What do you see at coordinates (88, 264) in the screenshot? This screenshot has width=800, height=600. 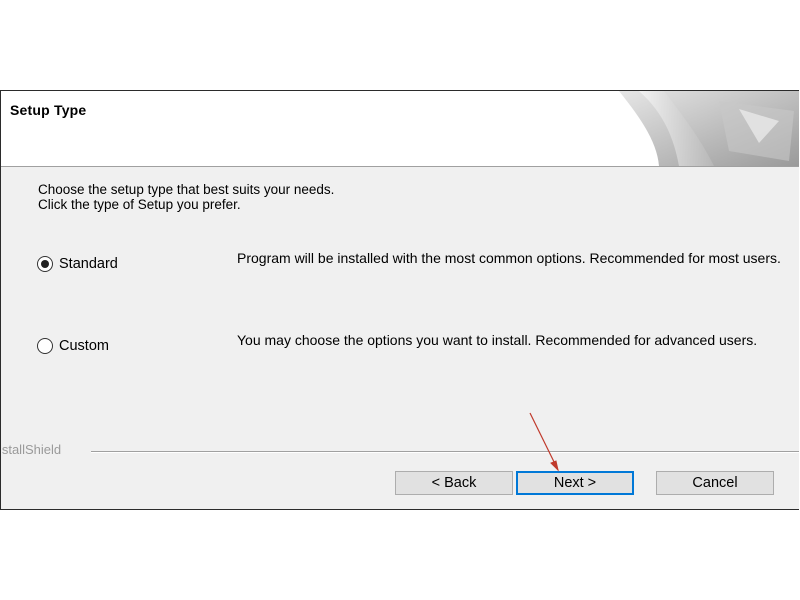 I see `standard-radio-label: Standard` at bounding box center [88, 264].